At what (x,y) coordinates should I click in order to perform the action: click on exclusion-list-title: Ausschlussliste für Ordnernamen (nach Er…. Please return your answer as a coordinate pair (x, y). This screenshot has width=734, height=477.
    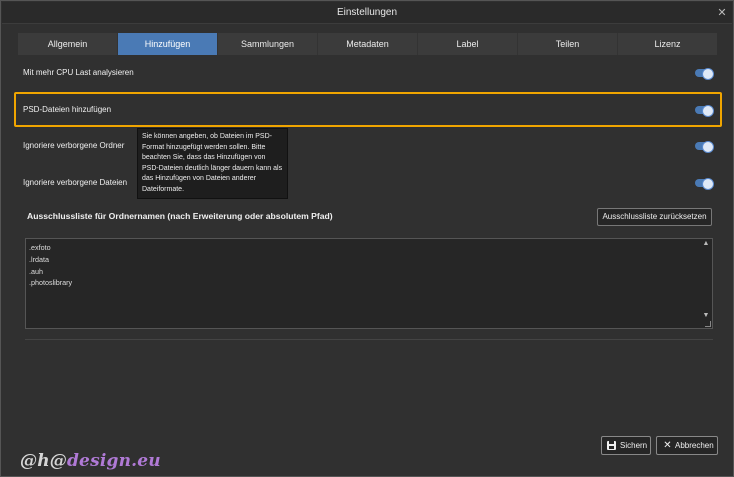
    Looking at the image, I should click on (180, 216).